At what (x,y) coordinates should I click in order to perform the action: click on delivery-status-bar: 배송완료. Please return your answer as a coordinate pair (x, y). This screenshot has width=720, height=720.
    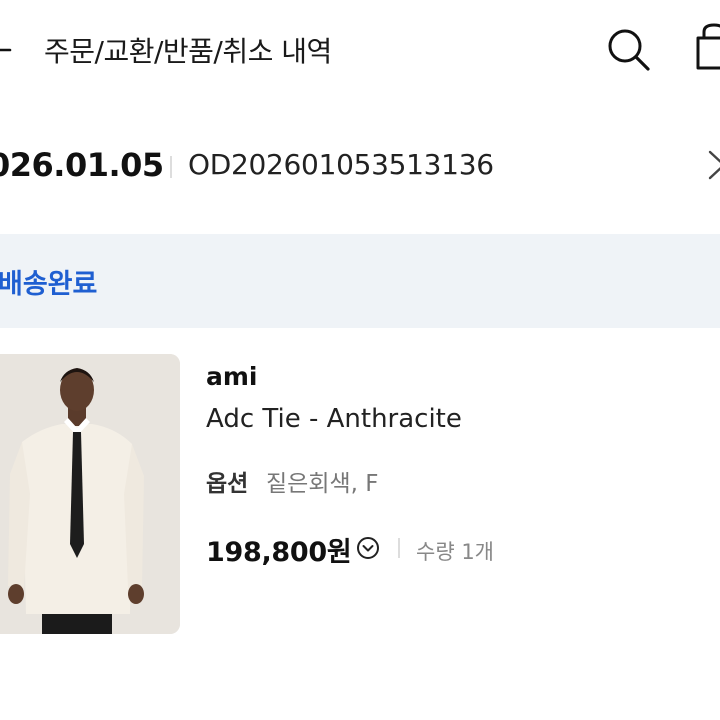
    Looking at the image, I should click on (360, 281).